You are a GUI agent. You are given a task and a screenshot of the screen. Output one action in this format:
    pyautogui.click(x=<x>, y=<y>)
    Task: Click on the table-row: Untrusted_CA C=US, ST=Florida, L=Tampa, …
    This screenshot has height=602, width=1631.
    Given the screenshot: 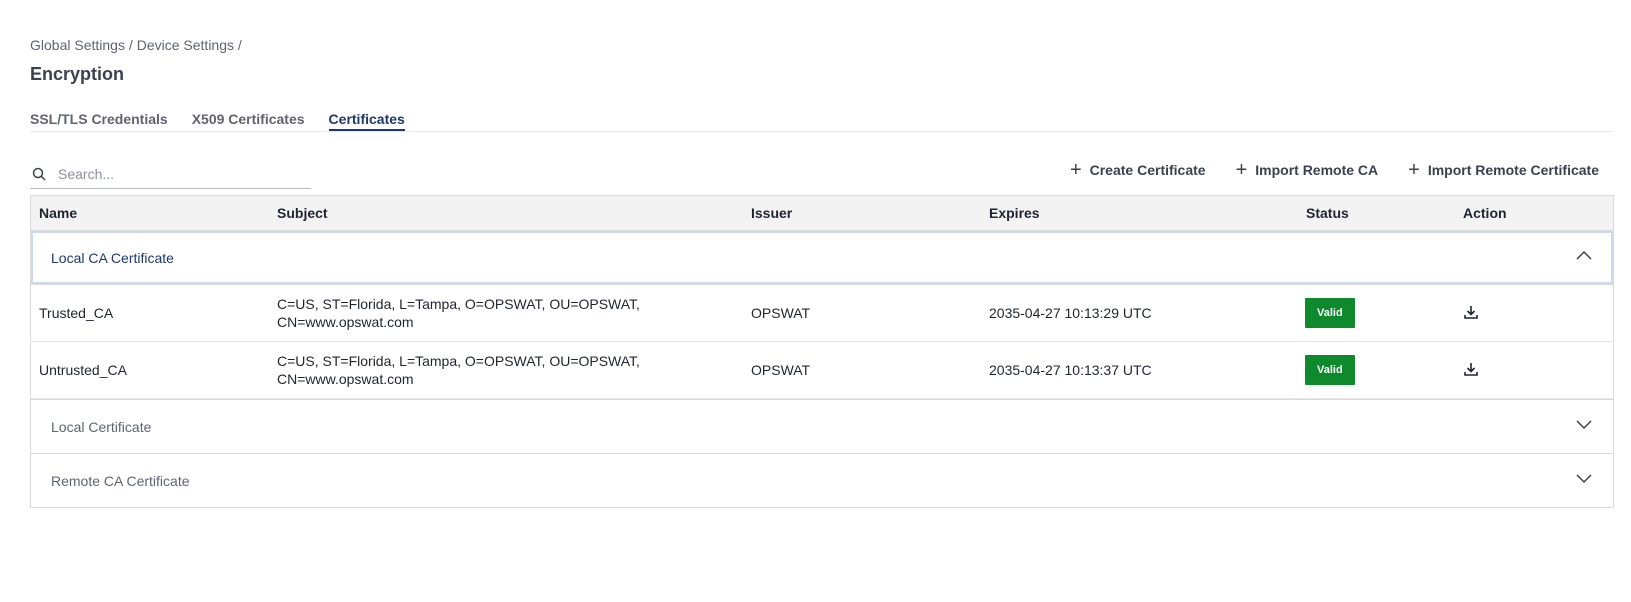 What is the action you would take?
    pyautogui.click(x=822, y=370)
    